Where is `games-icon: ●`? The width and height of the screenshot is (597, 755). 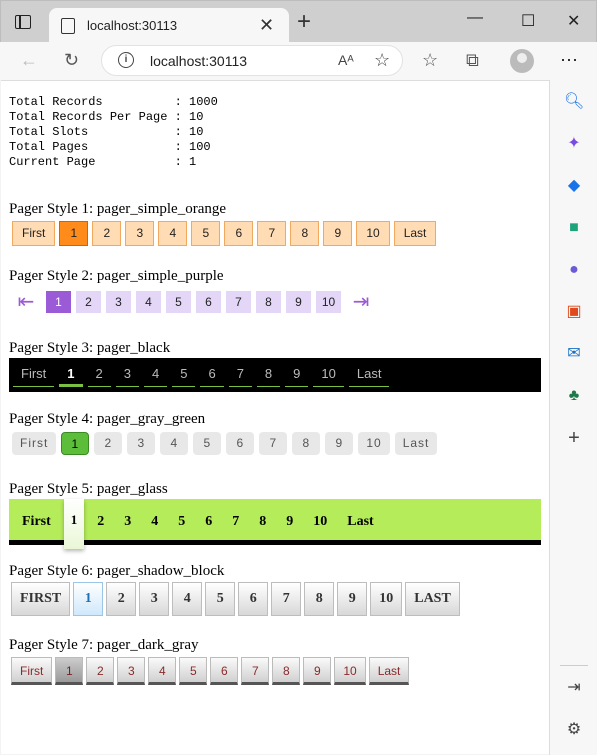 games-icon: ● is located at coordinates (574, 270).